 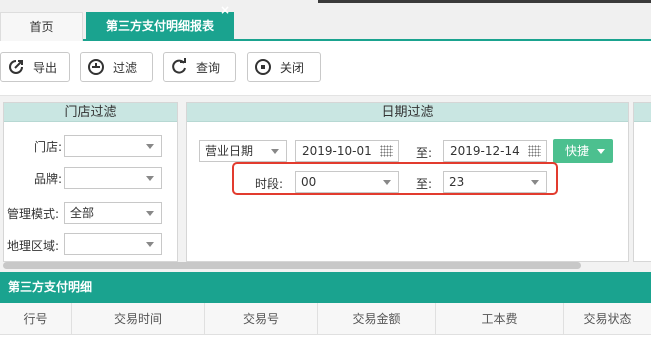 What do you see at coordinates (113, 178) in the screenshot?
I see `brand-select` at bounding box center [113, 178].